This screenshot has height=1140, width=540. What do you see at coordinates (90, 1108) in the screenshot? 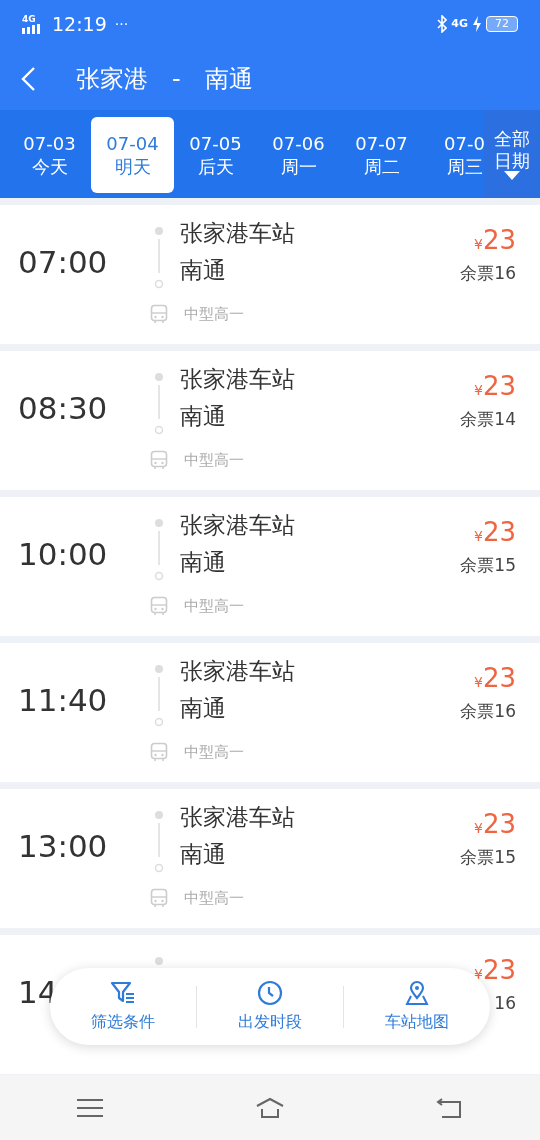
I see `menu-icon` at bounding box center [90, 1108].